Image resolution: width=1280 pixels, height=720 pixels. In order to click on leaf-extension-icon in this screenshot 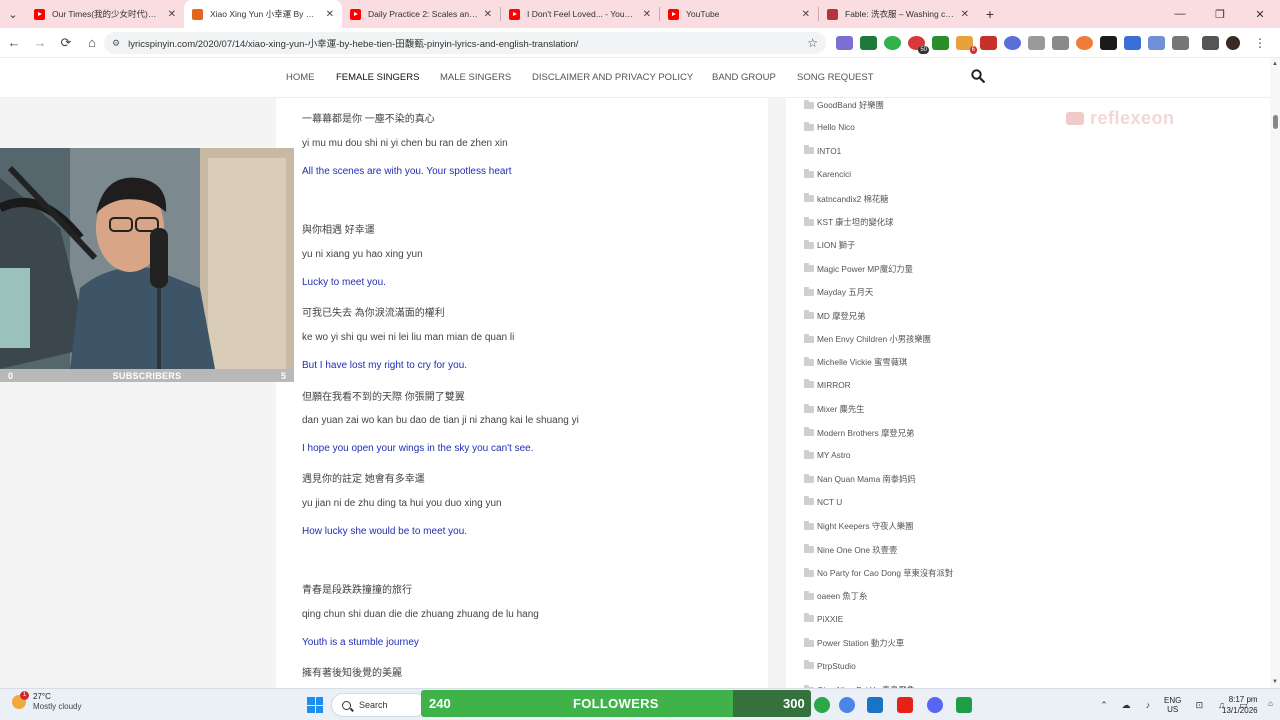, I will do `click(892, 43)`.